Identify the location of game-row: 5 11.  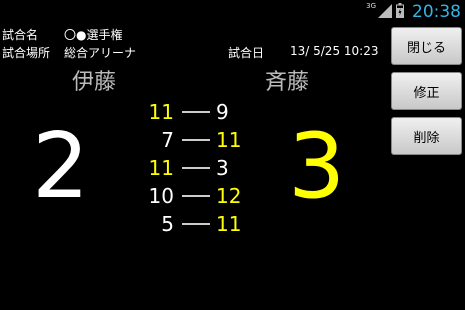
(195, 224).